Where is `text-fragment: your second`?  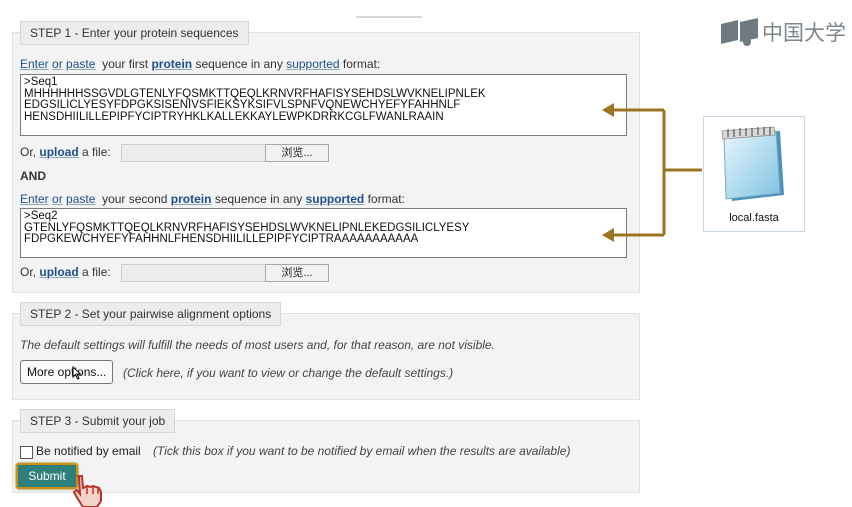 text-fragment: your second is located at coordinates (135, 199).